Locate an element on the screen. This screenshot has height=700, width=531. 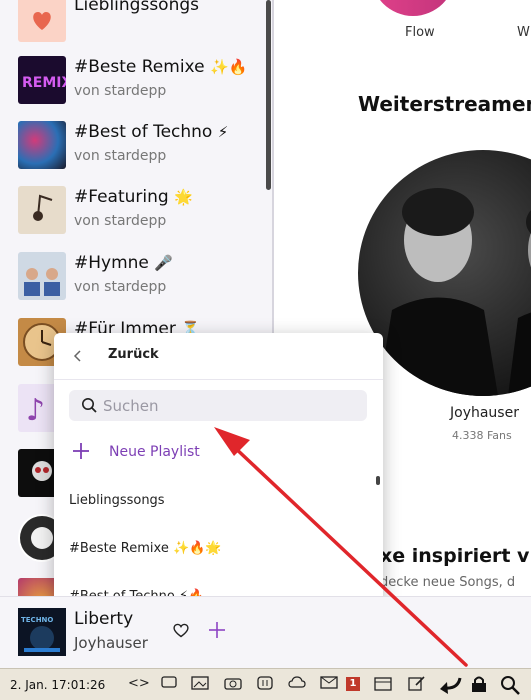
svg-text: TECHNO is located at coordinates (37, 620).